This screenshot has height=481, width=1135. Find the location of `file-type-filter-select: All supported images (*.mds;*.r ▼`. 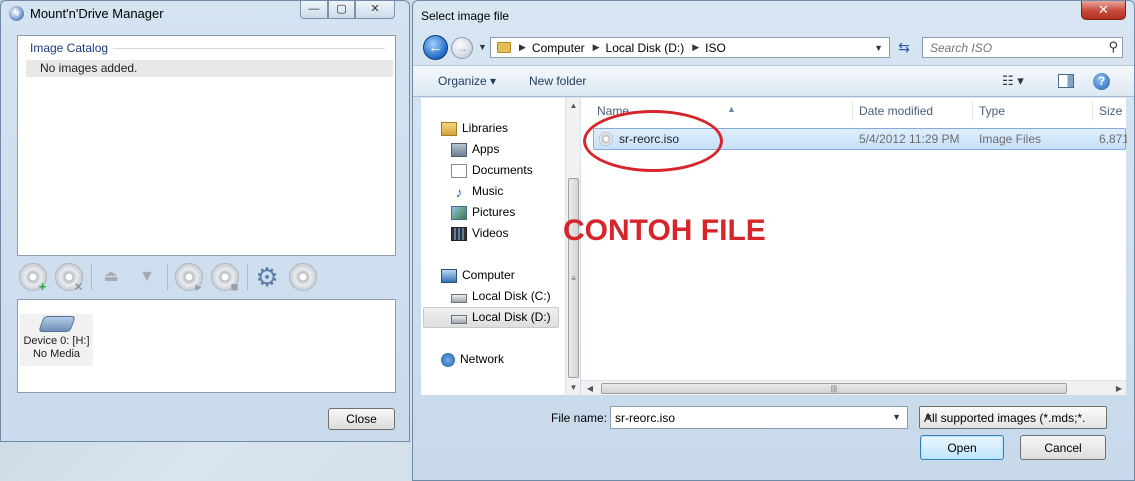

file-type-filter-select: All supported images (*.mds;*.r ▼ is located at coordinates (1013, 417).